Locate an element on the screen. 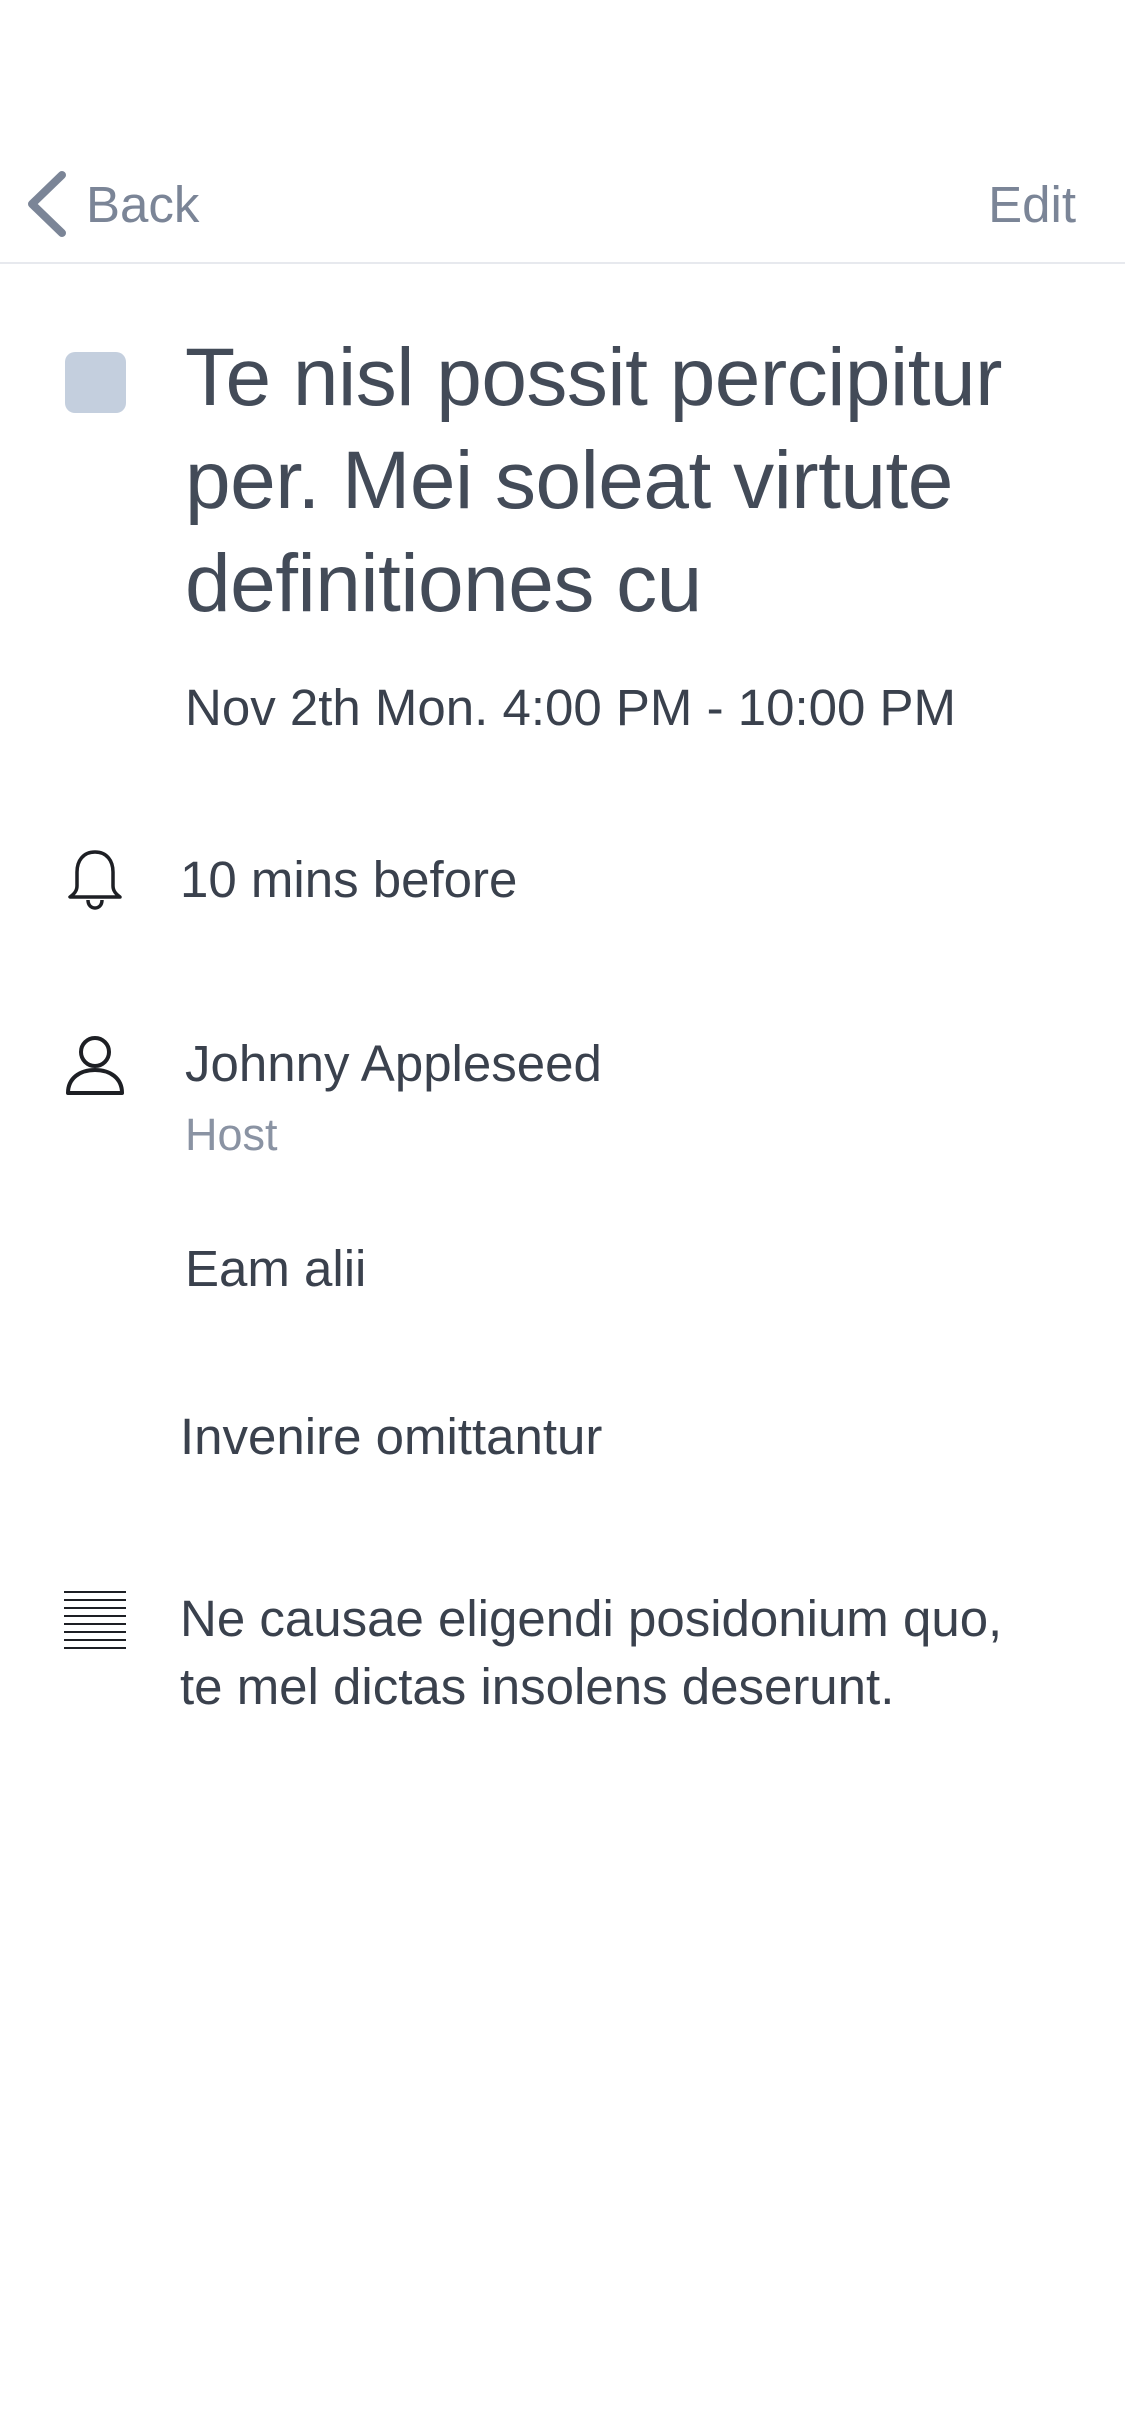  person-icon is located at coordinates (95, 1065).